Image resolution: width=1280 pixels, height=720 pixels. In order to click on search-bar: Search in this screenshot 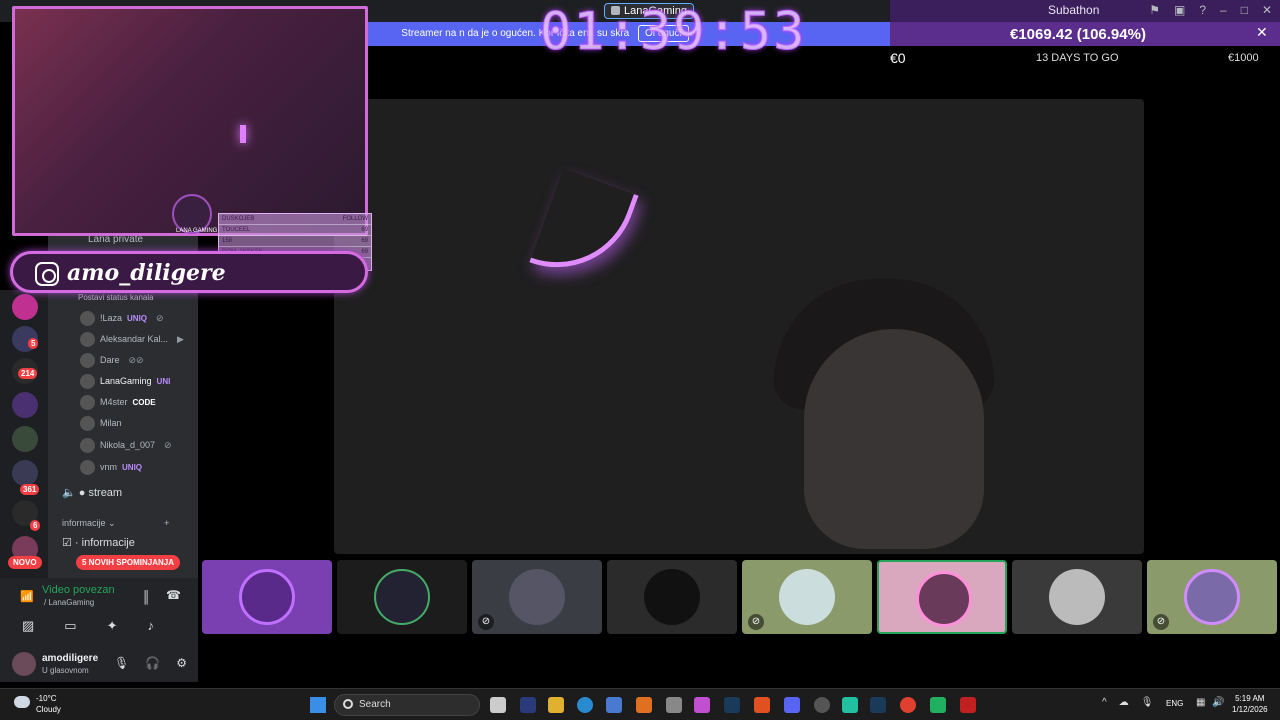, I will do `click(407, 705)`.